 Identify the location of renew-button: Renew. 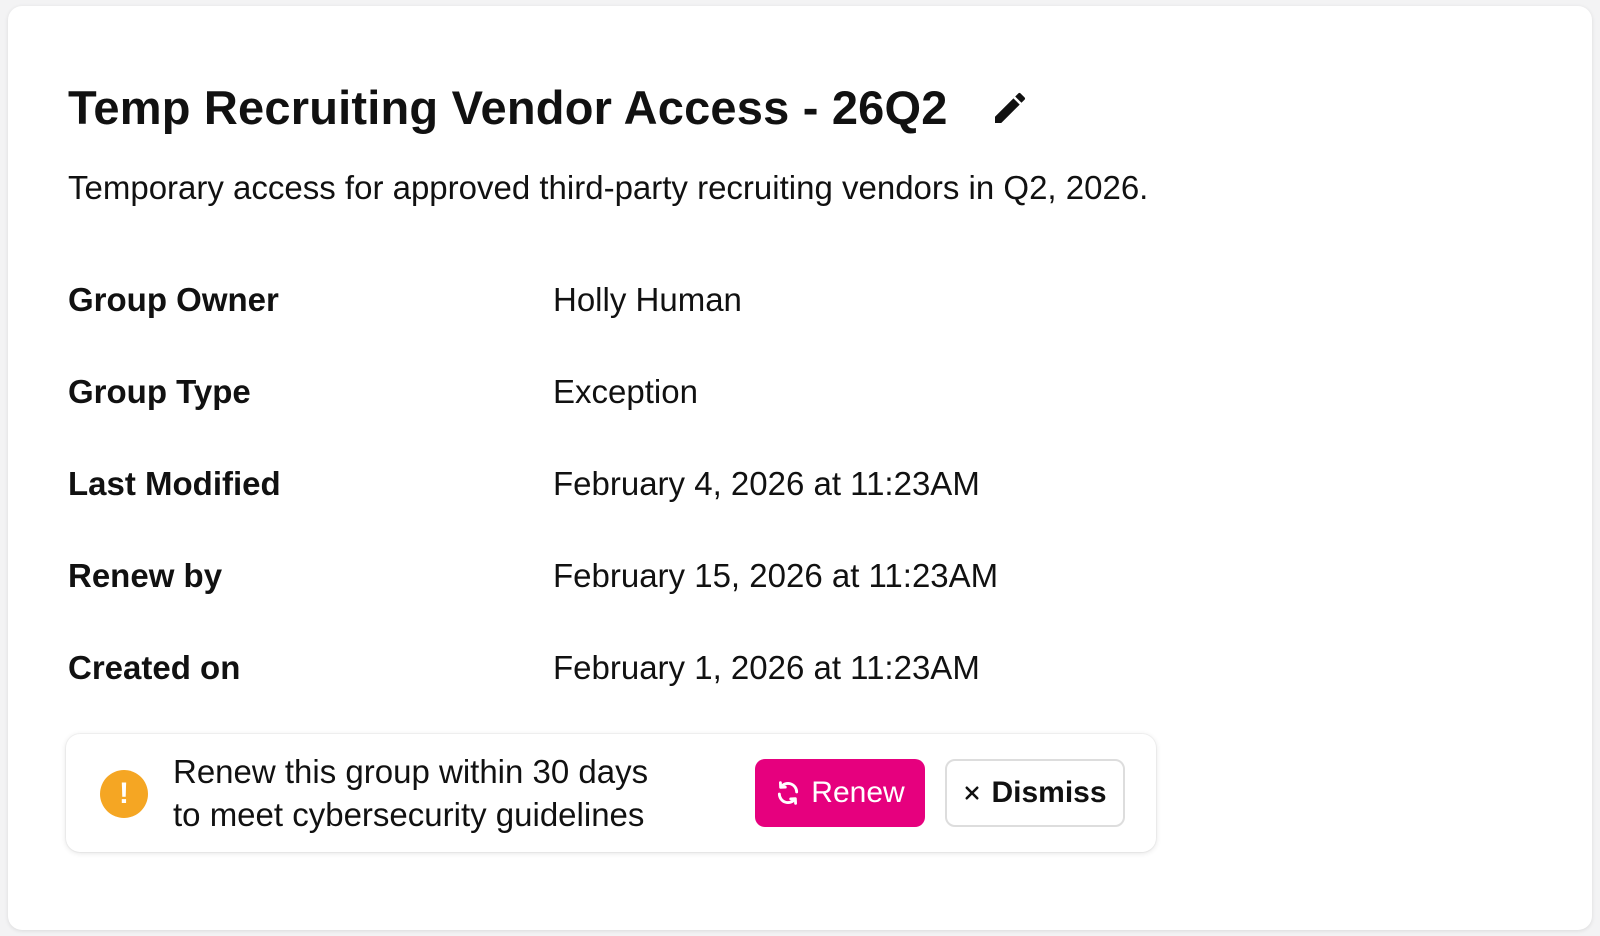
(840, 793).